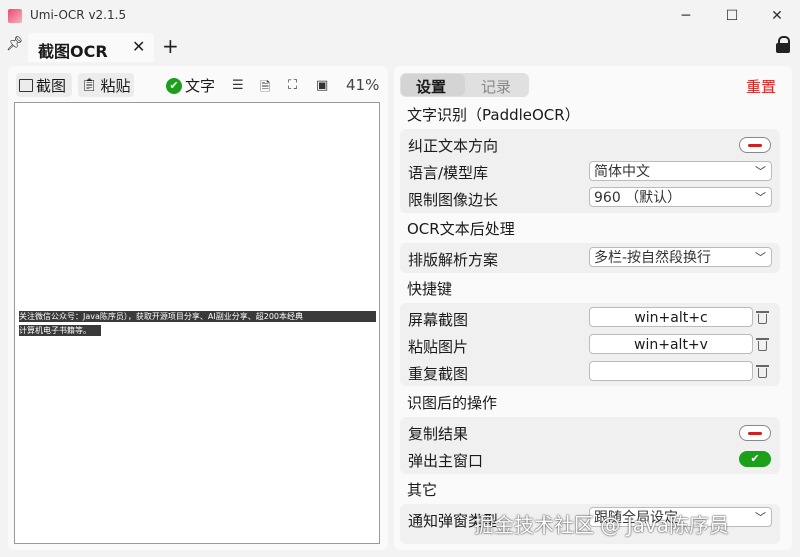  Describe the element at coordinates (422, 490) in the screenshot. I see `section-title-other: 其它` at that location.